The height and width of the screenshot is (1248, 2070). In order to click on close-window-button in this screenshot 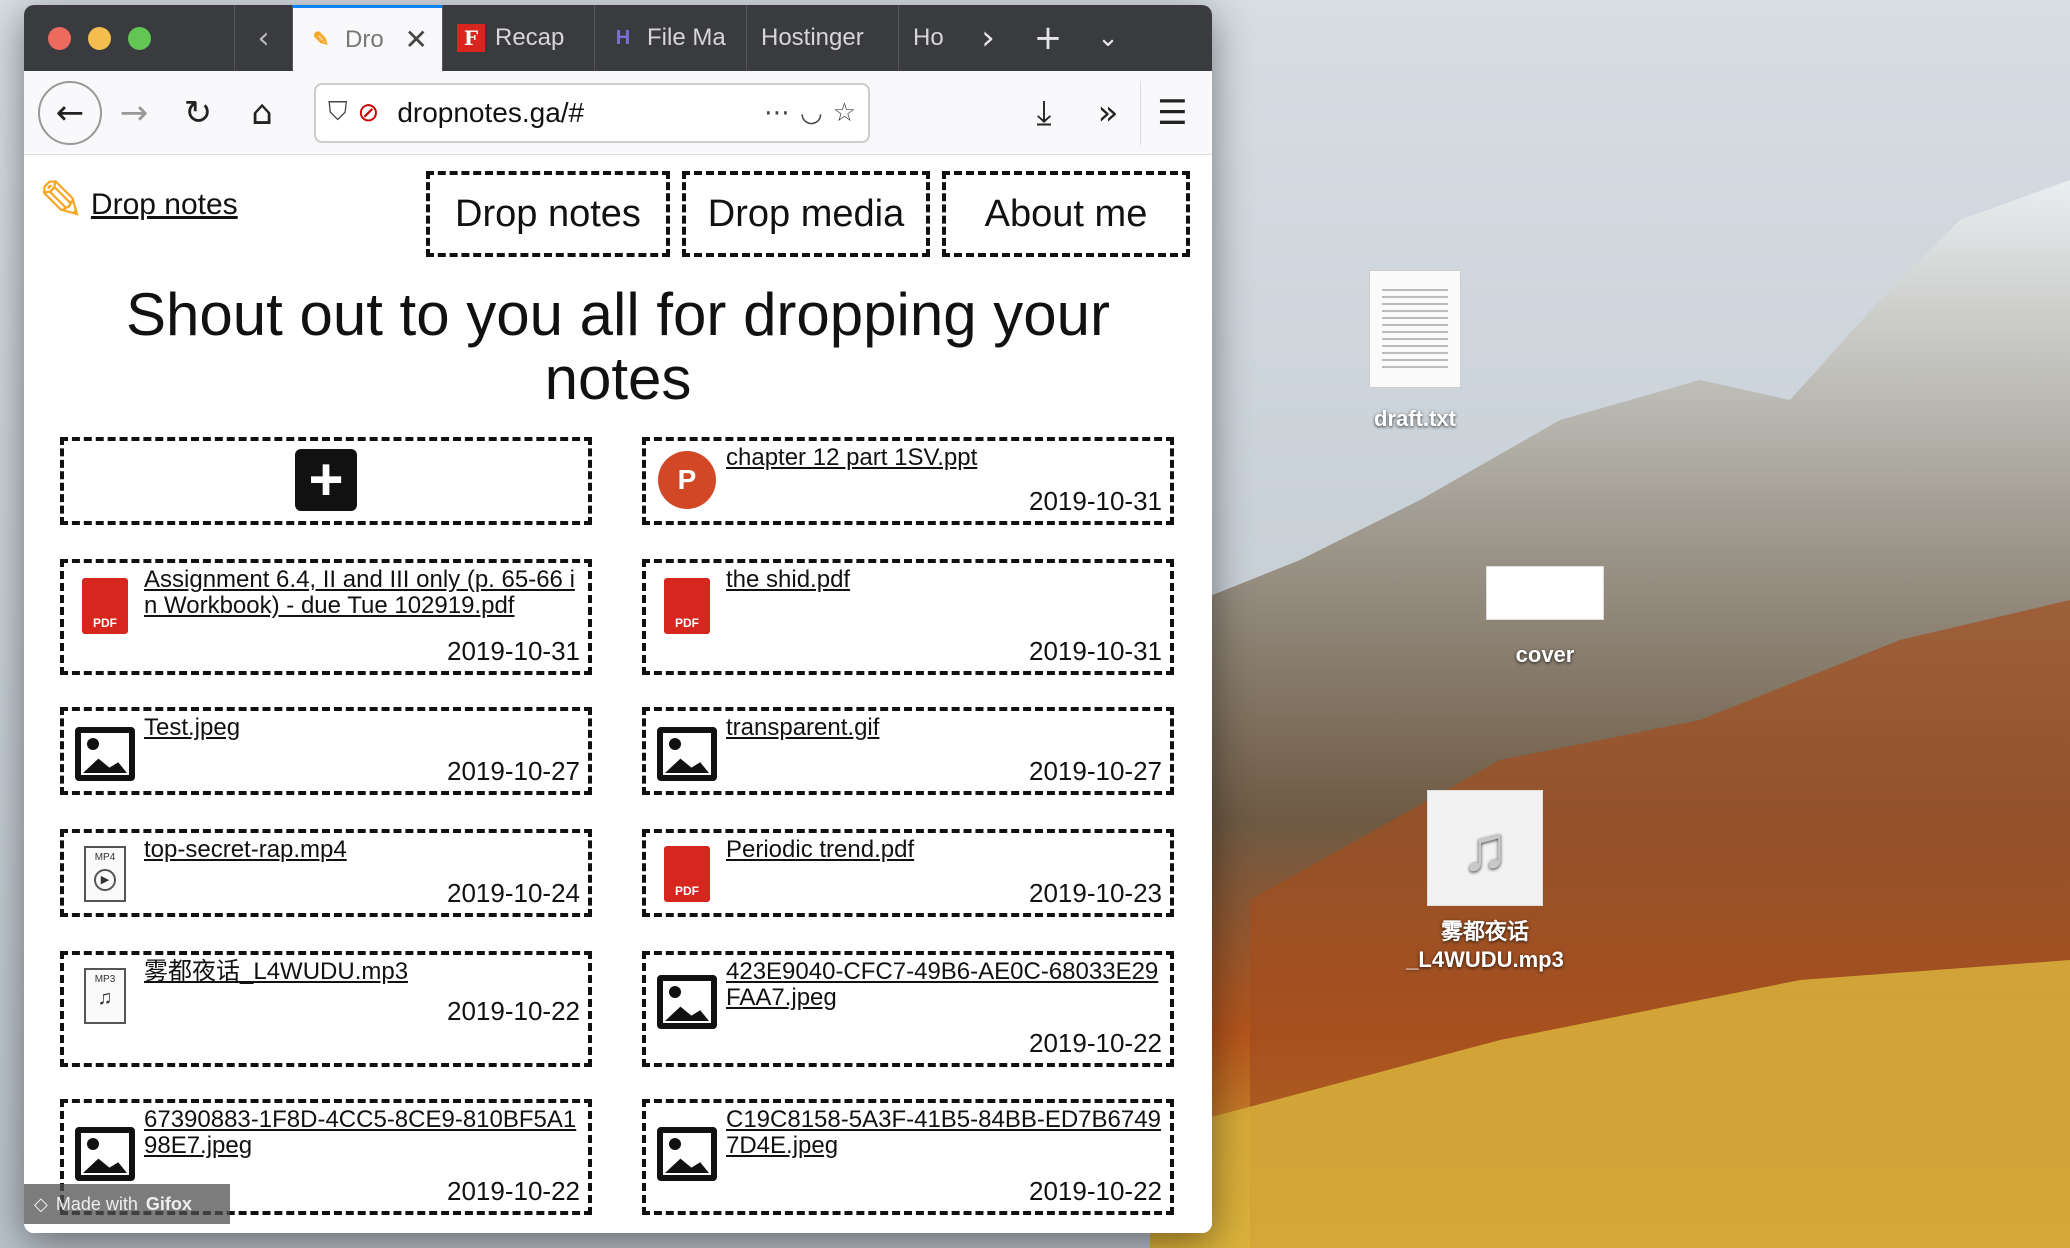, I will do `click(59, 38)`.